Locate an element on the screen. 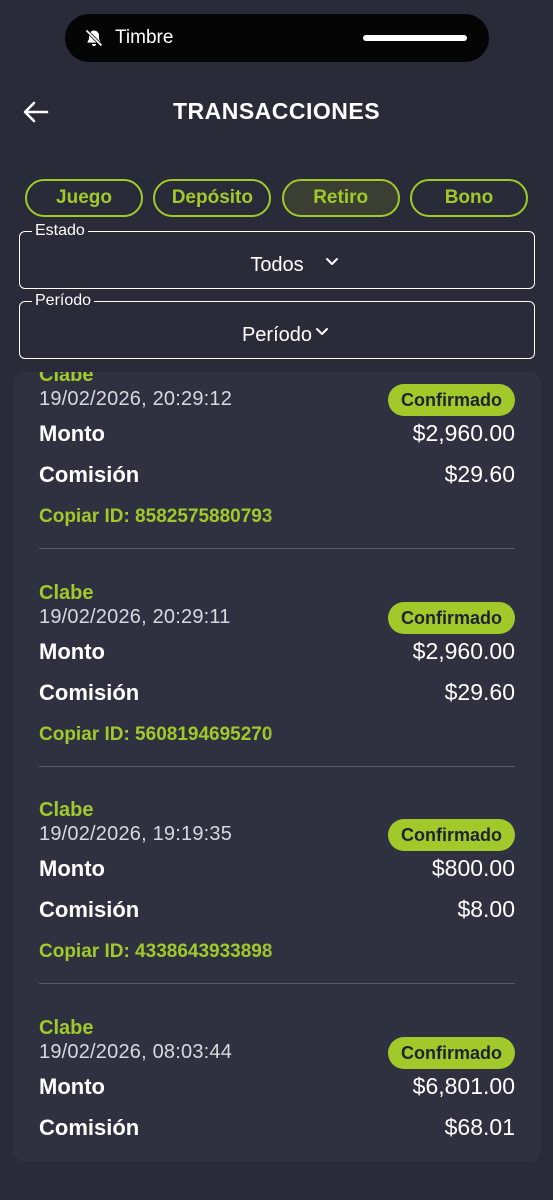 This screenshot has width=553, height=1200. periodo-legend: Período is located at coordinates (63, 301).